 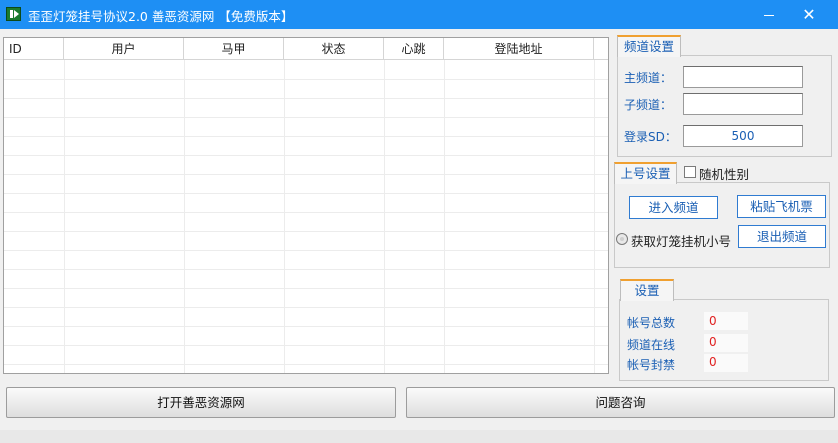 I want to click on minimize-button, so click(x=769, y=14).